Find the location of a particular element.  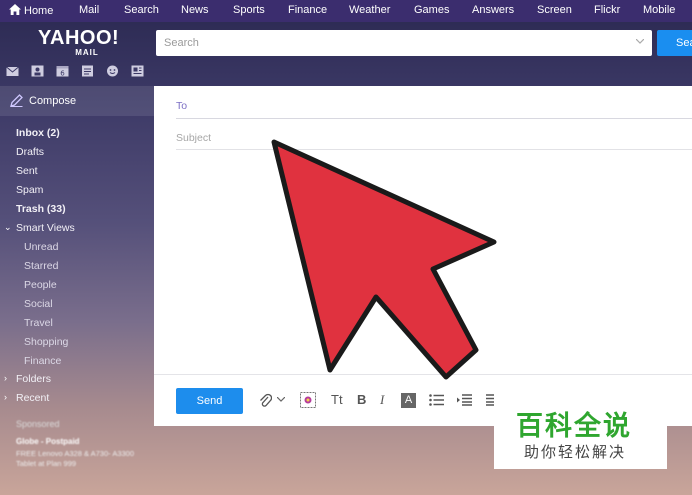

nav-answers: Answers is located at coordinates (493, 10).